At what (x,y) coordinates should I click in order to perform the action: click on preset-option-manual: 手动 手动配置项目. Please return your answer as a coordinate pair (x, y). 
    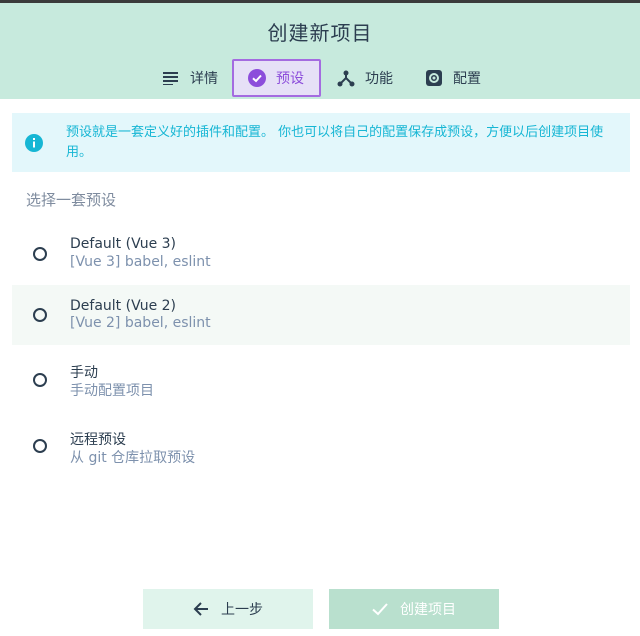
    Looking at the image, I should click on (321, 380).